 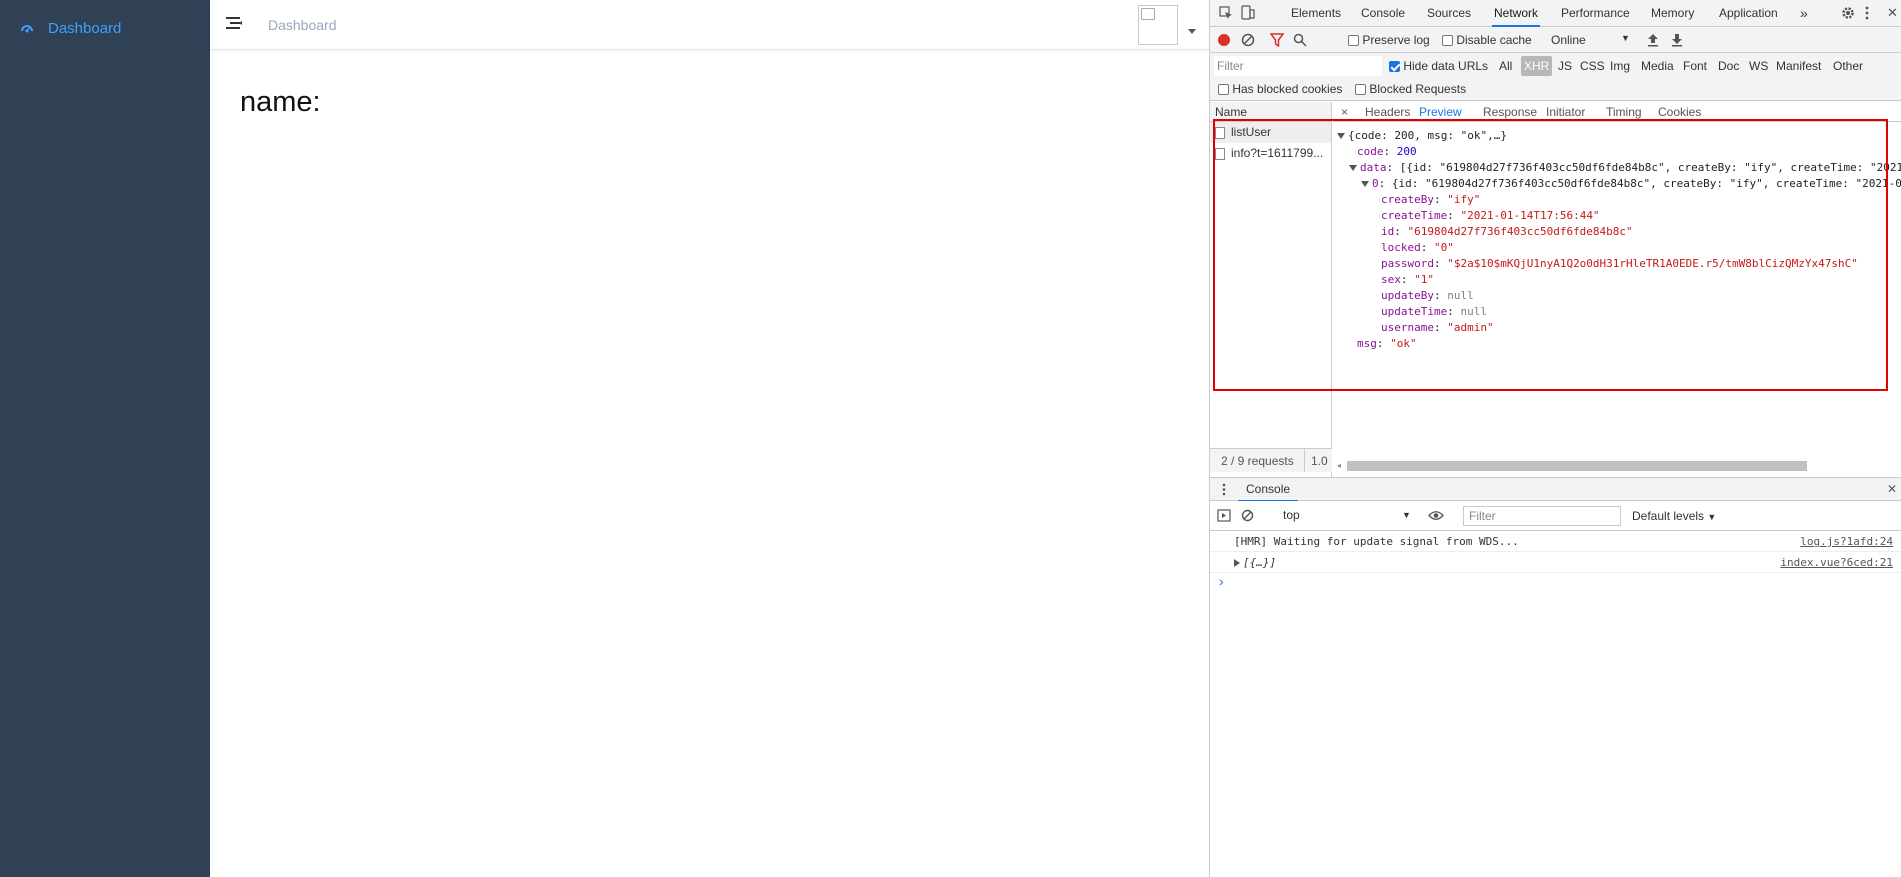 What do you see at coordinates (1892, 13) in the screenshot?
I see `close-devtools-icon: ✕` at bounding box center [1892, 13].